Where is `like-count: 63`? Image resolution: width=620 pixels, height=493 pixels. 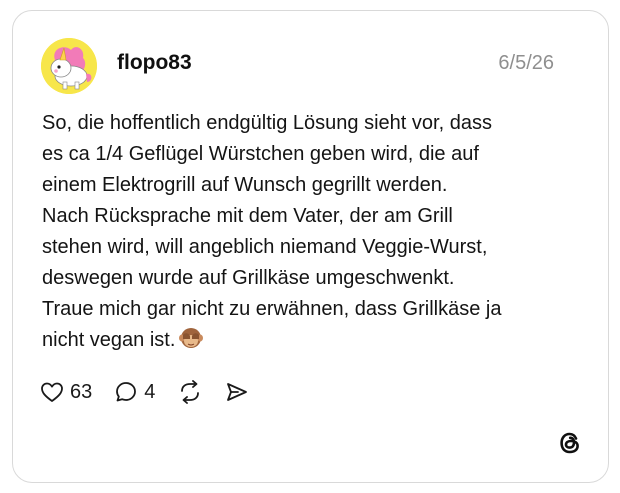
like-count: 63 is located at coordinates (81, 391).